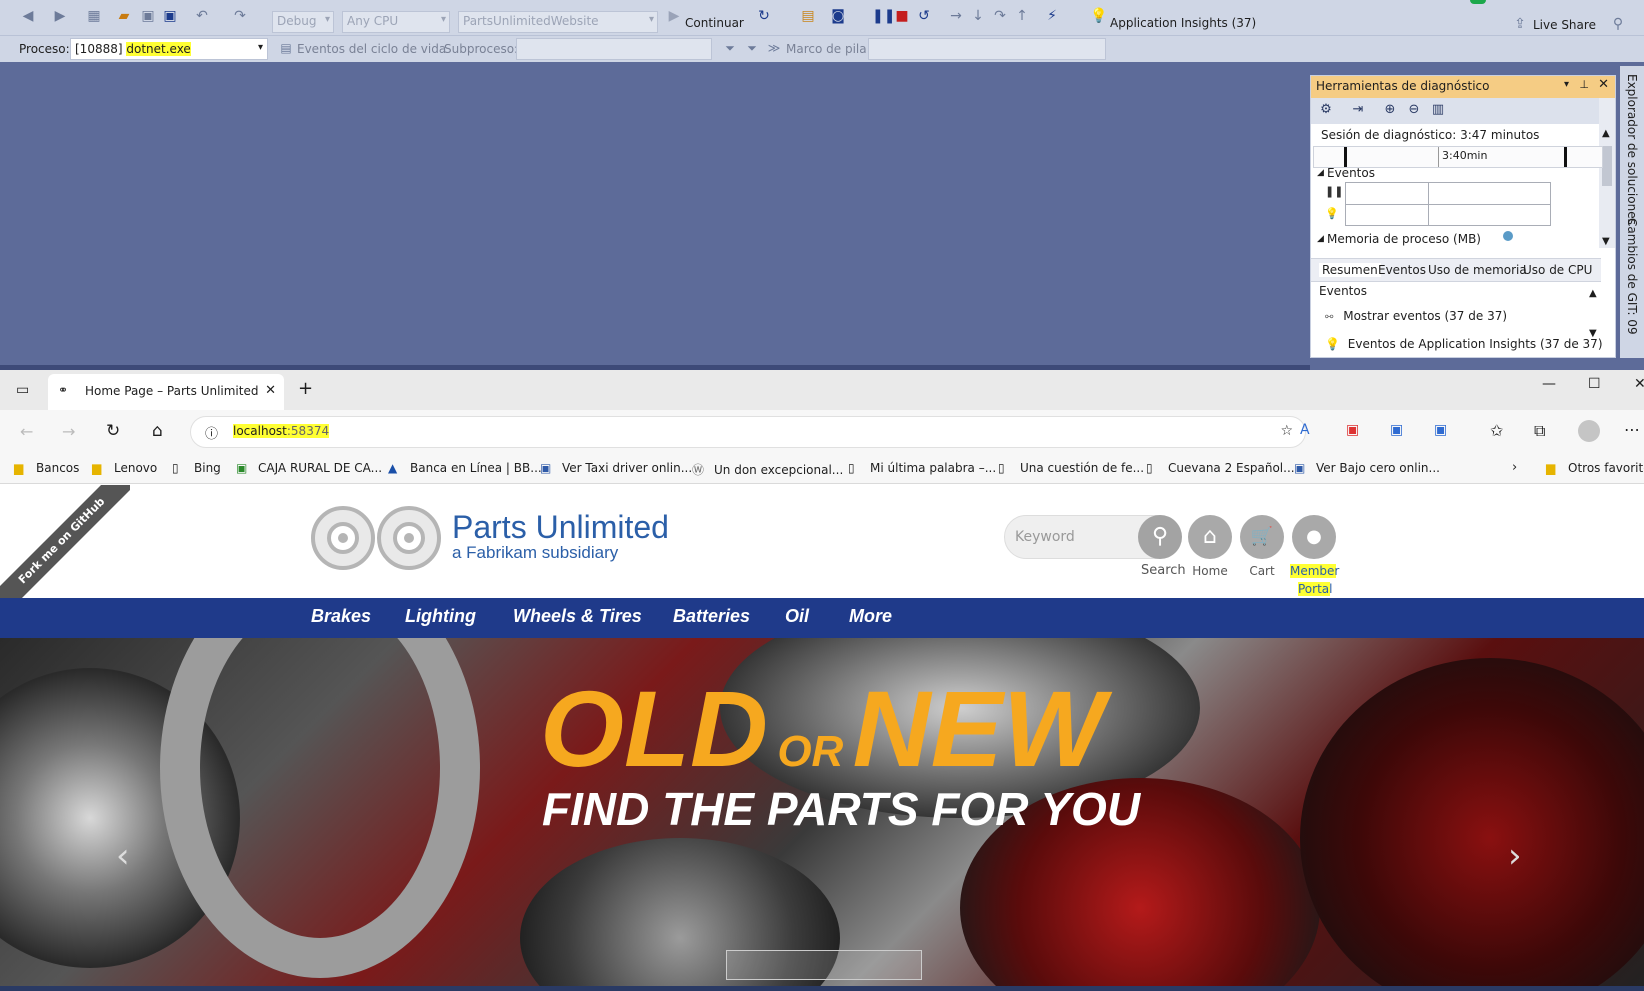  I want to click on add-favorite-icon: ☆, so click(1286, 431).